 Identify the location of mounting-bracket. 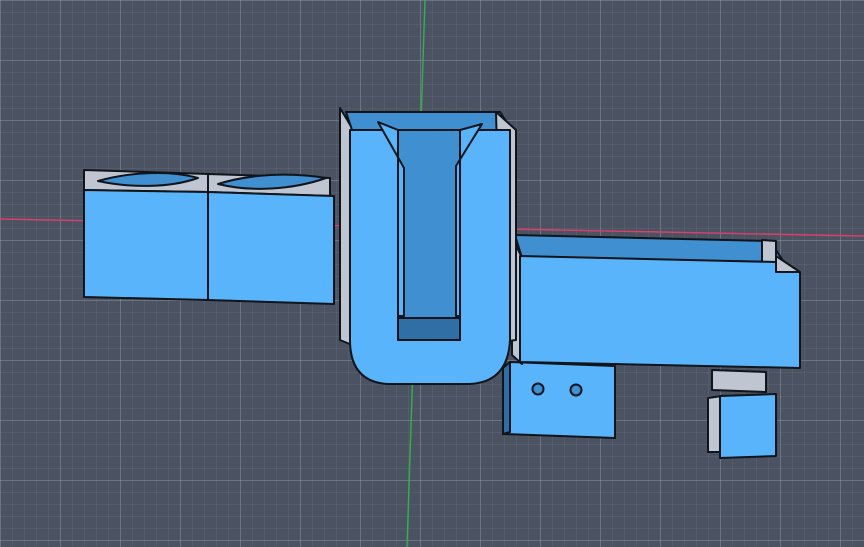
(559, 400).